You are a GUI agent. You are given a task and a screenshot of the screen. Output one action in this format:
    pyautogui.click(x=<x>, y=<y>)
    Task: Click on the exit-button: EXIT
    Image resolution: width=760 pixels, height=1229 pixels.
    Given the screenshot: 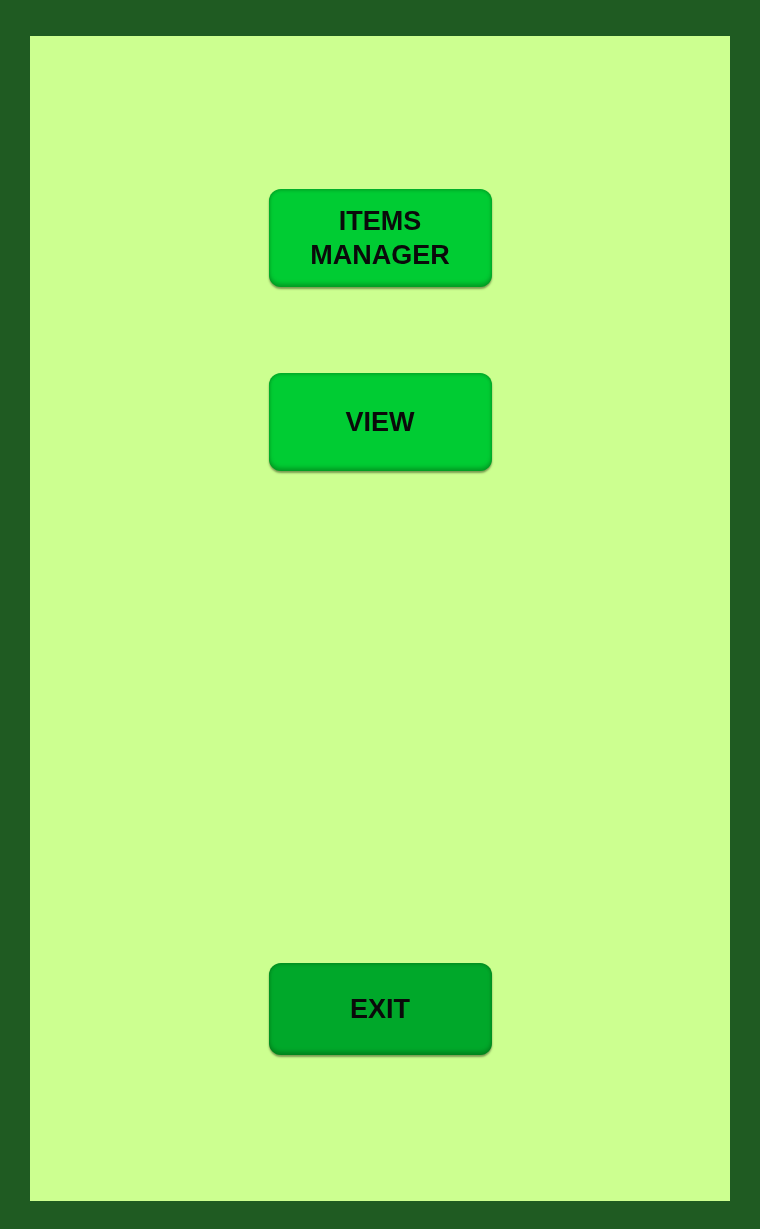 What is the action you would take?
    pyautogui.click(x=380, y=1009)
    